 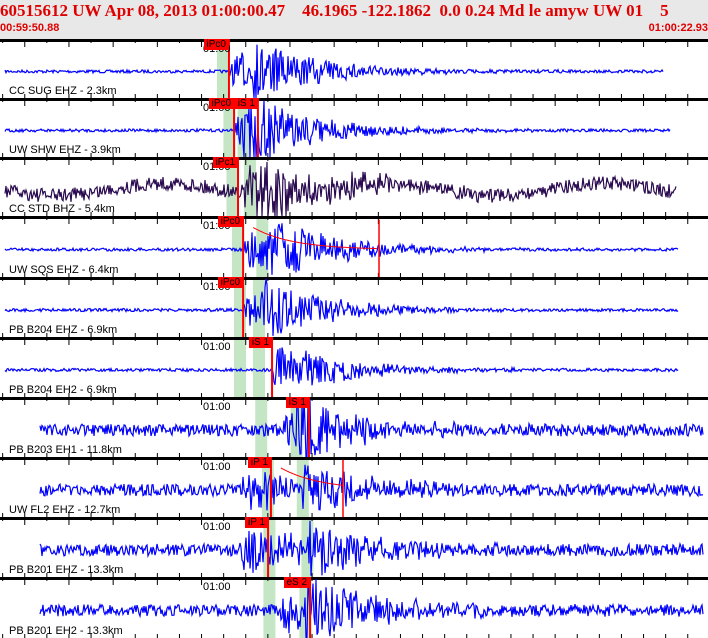 What do you see at coordinates (63, 91) in the screenshot?
I see `station-label: CC SUG EHZ - 2.3km` at bounding box center [63, 91].